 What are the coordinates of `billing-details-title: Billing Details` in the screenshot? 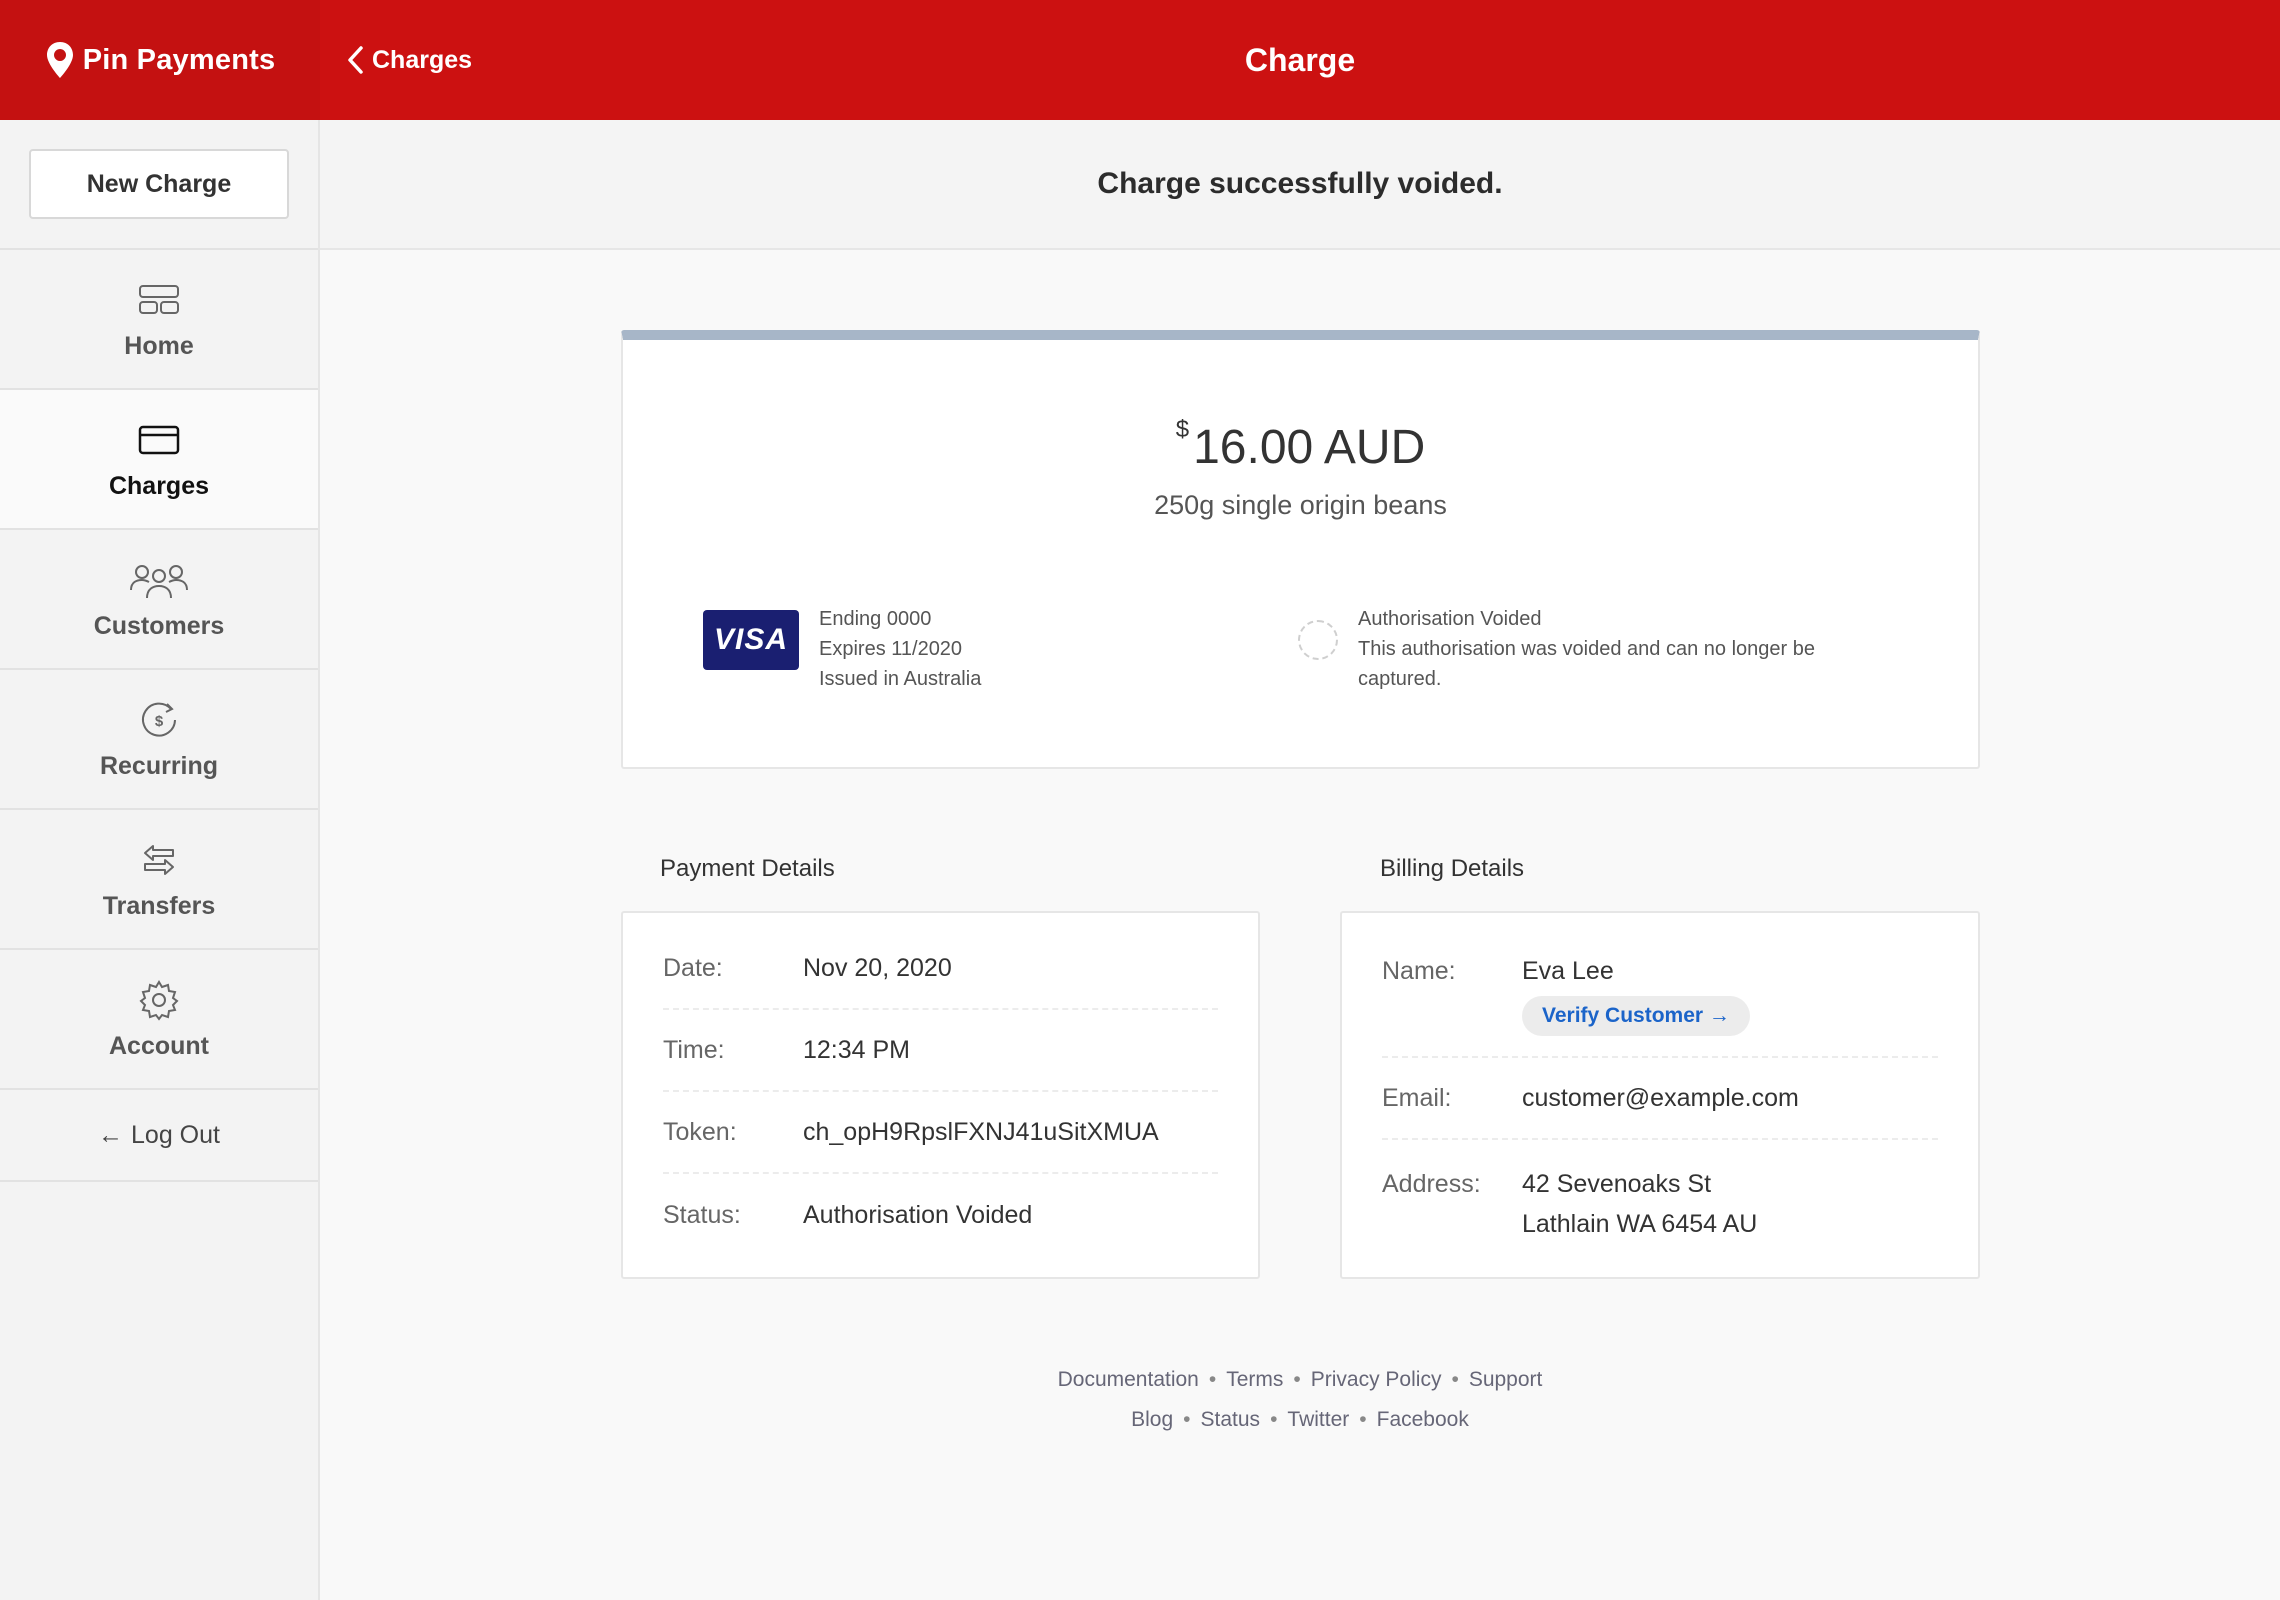 It's located at (1452, 868).